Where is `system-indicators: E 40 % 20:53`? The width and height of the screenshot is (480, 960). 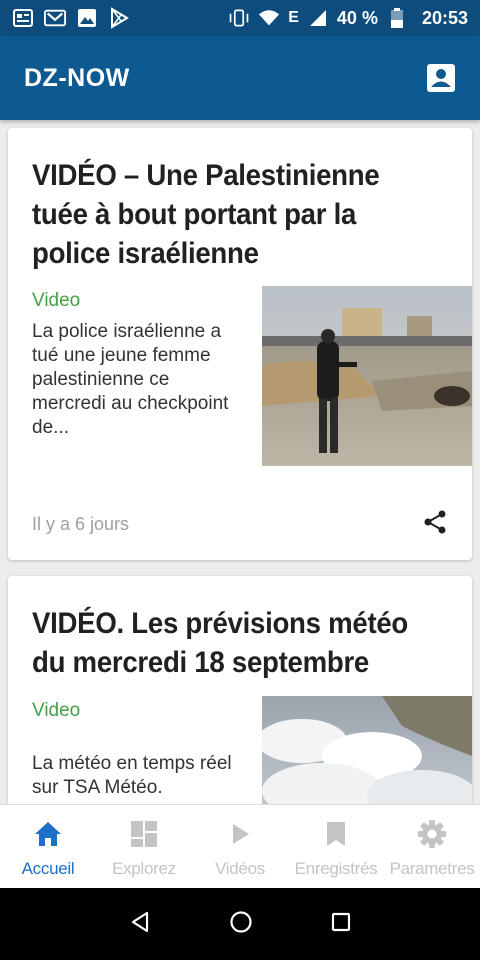
system-indicators: E 40 % 20:53 is located at coordinates (348, 18).